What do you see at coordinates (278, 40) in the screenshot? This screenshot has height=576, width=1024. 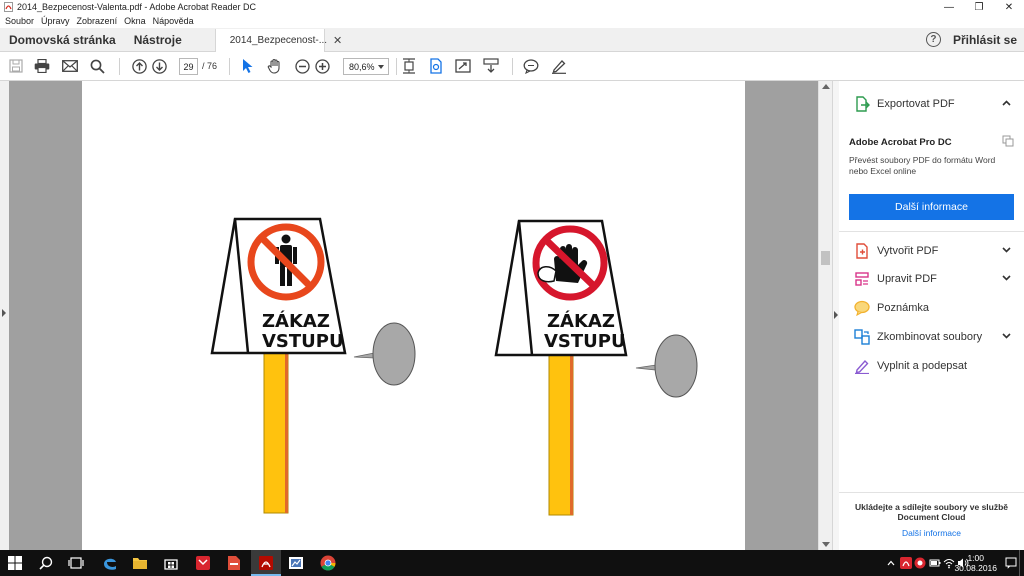 I see `tab-document: 2014_Bezpecenost-... ✕` at bounding box center [278, 40].